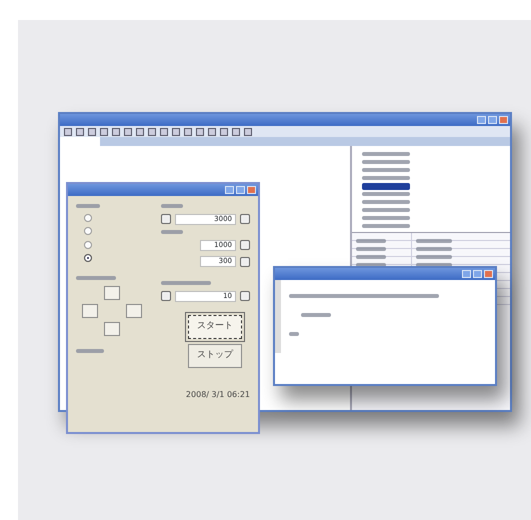 The width and height of the screenshot is (531, 520). Describe the element at coordinates (217, 395) in the screenshot. I see `timestamp: 2008/ 3/1 06:21` at that location.